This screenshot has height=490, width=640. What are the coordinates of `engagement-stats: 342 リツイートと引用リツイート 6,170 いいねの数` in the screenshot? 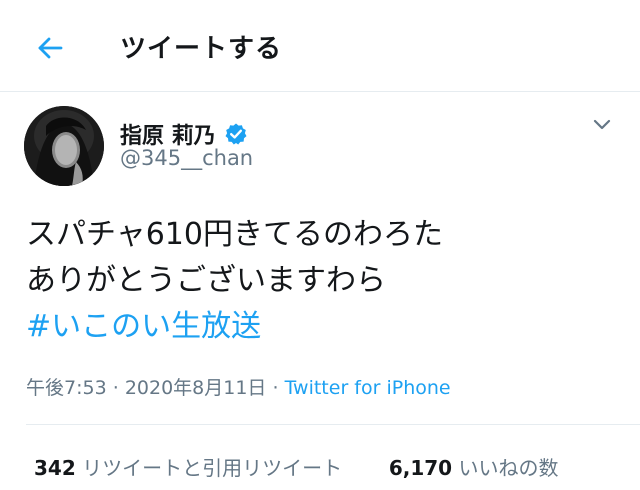 It's located at (296, 466).